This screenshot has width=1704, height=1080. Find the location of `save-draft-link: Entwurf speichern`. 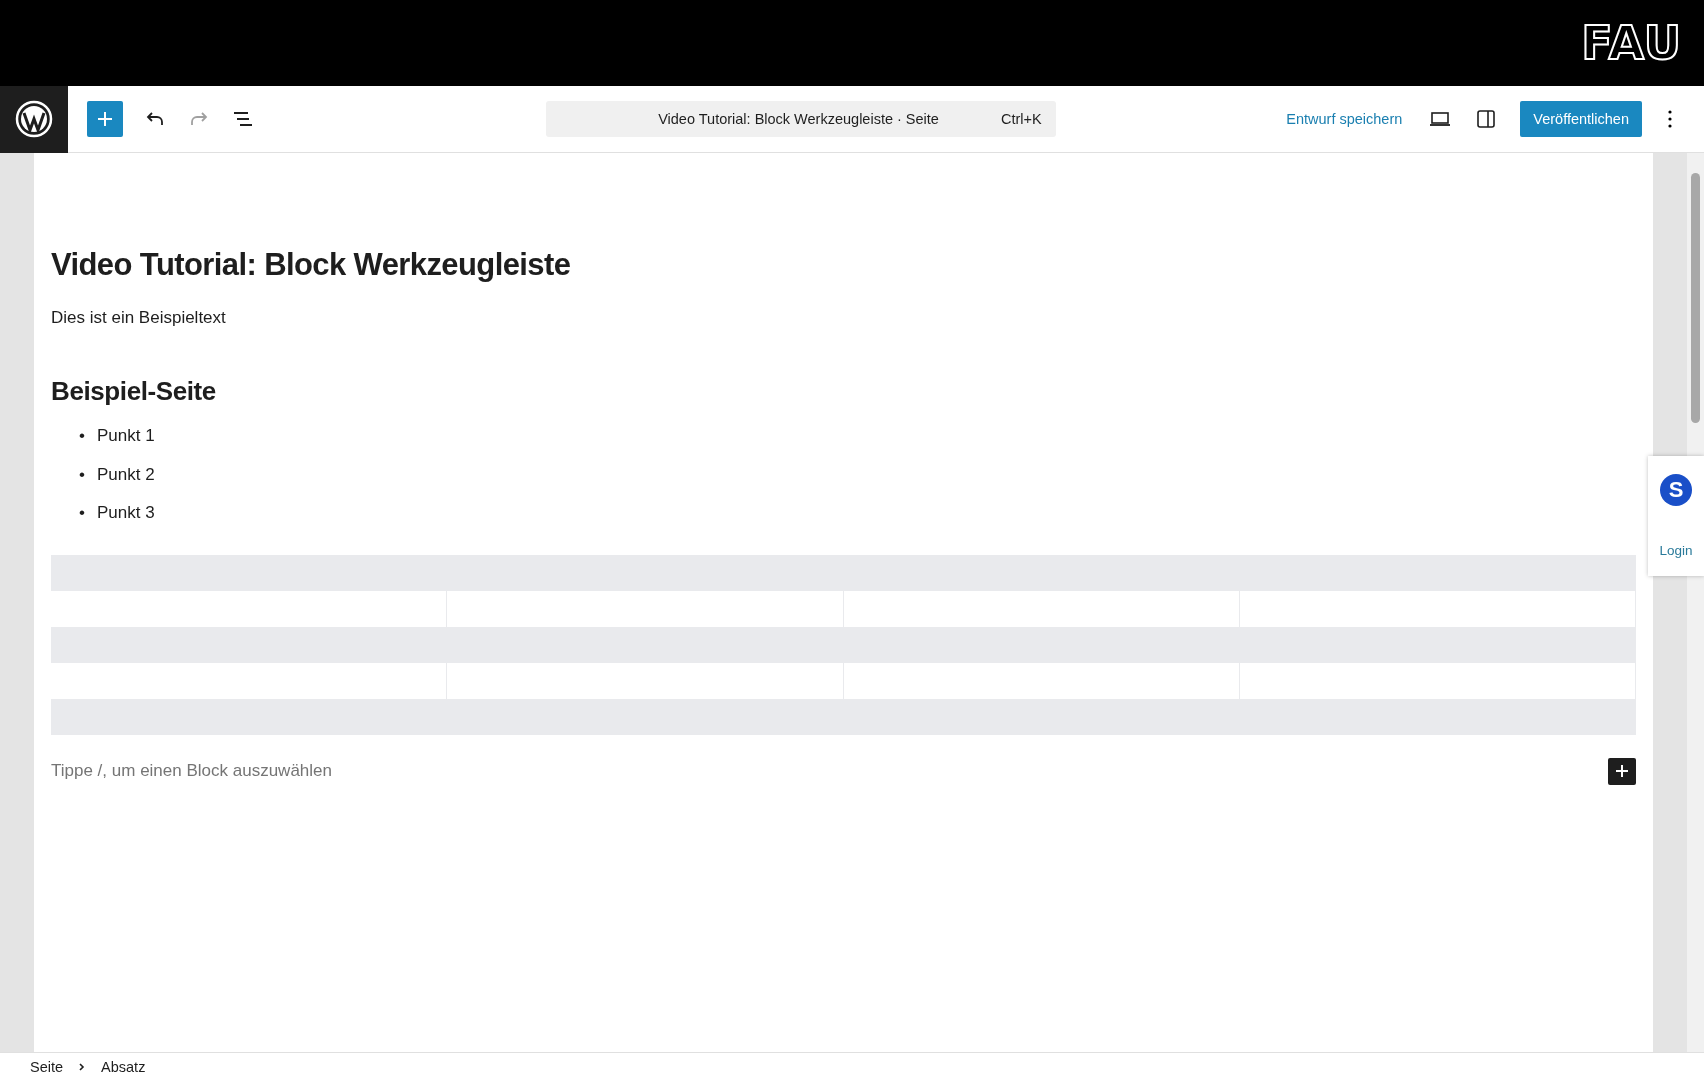

save-draft-link: Entwurf speichern is located at coordinates (1344, 119).